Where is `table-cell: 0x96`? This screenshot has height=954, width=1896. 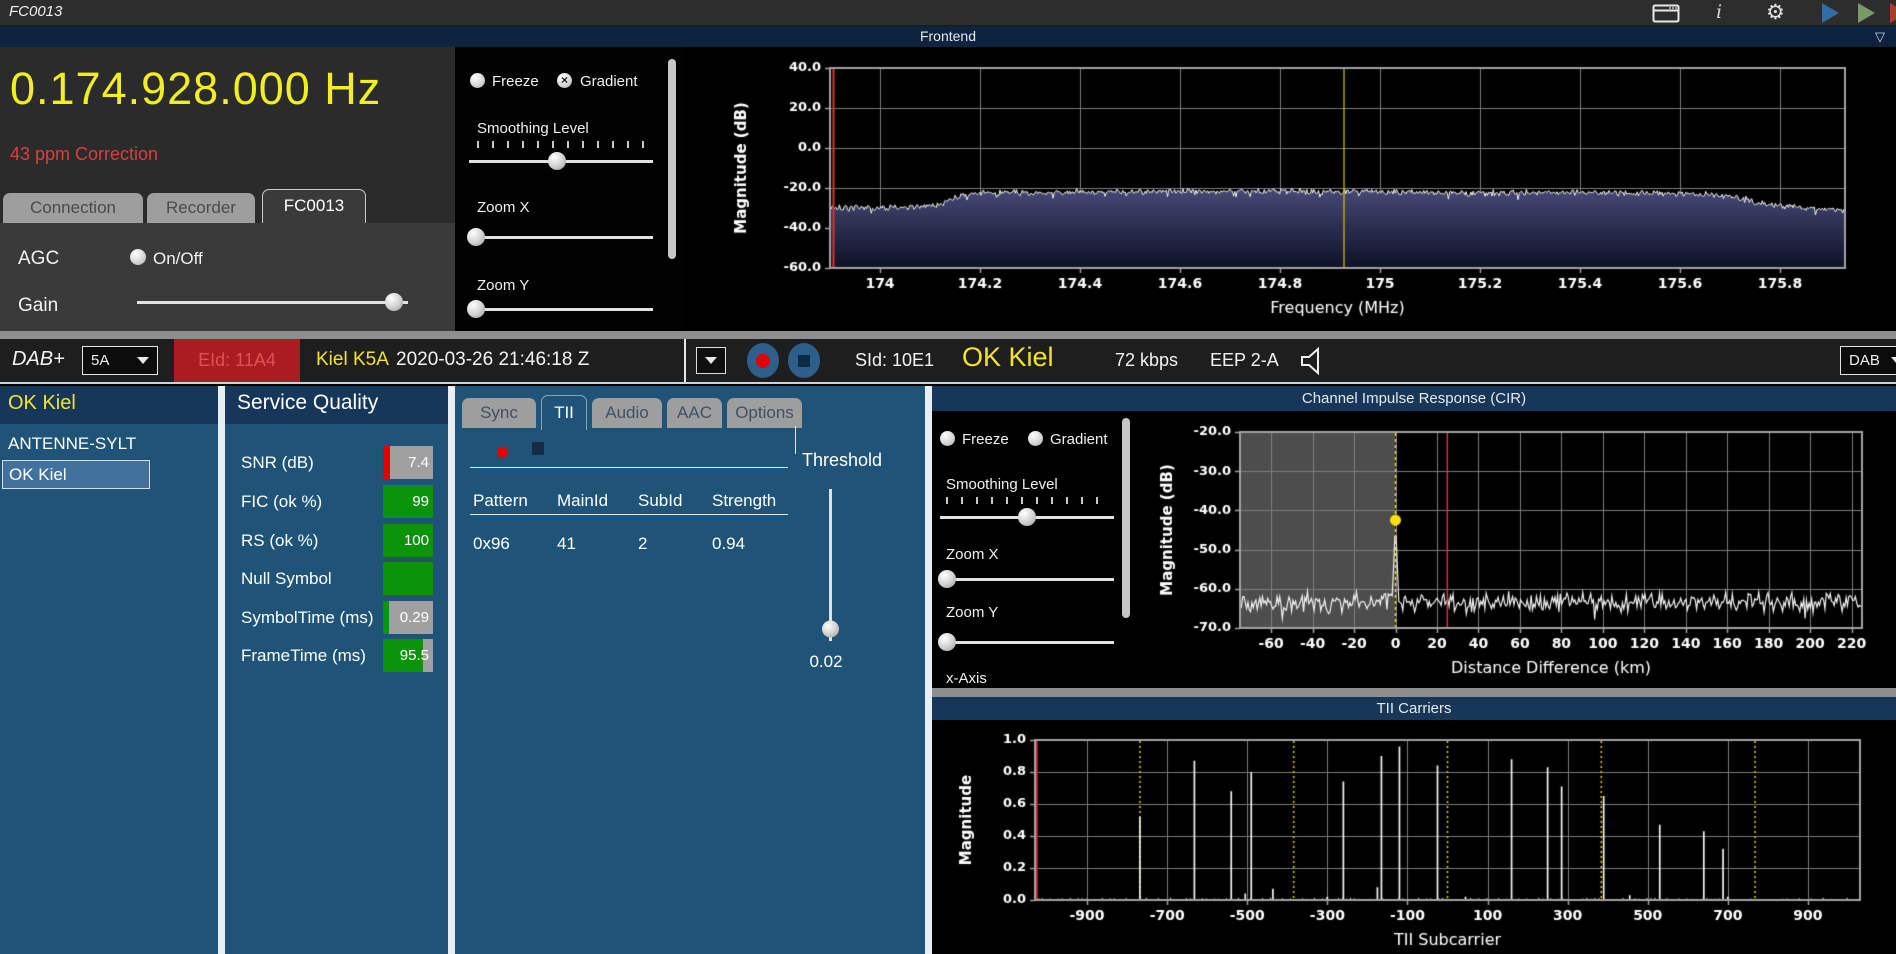 table-cell: 0x96 is located at coordinates (491, 543).